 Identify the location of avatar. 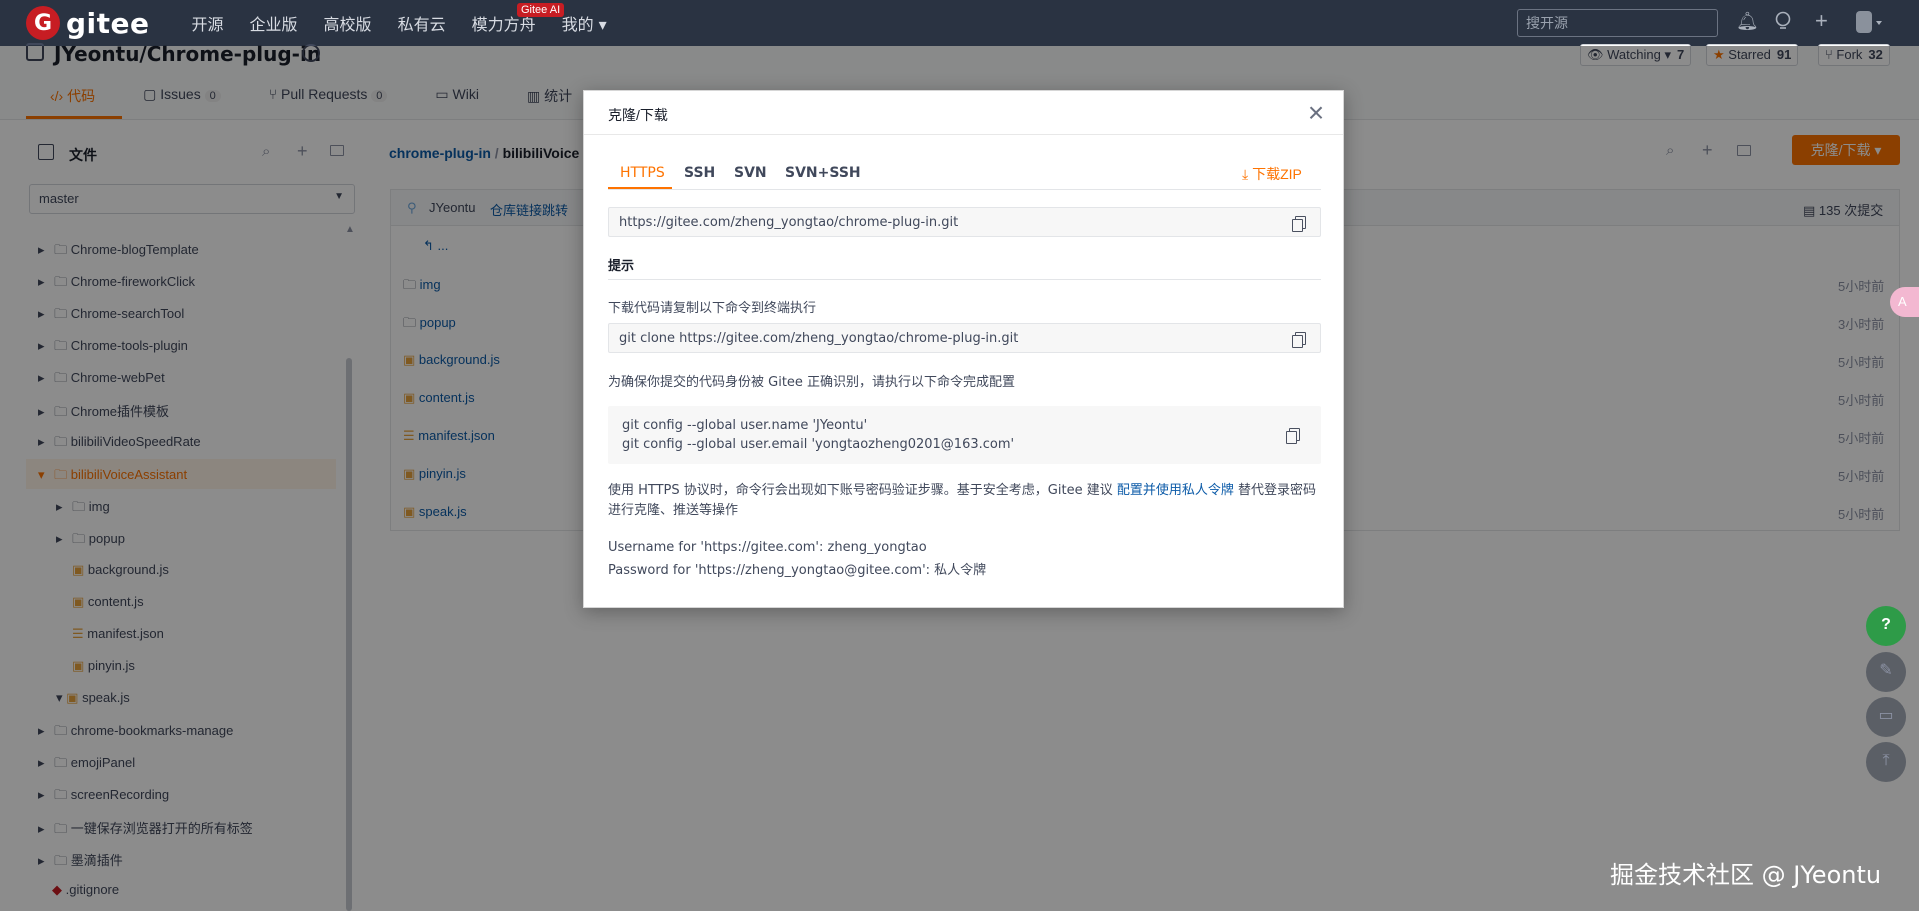
(1869, 24).